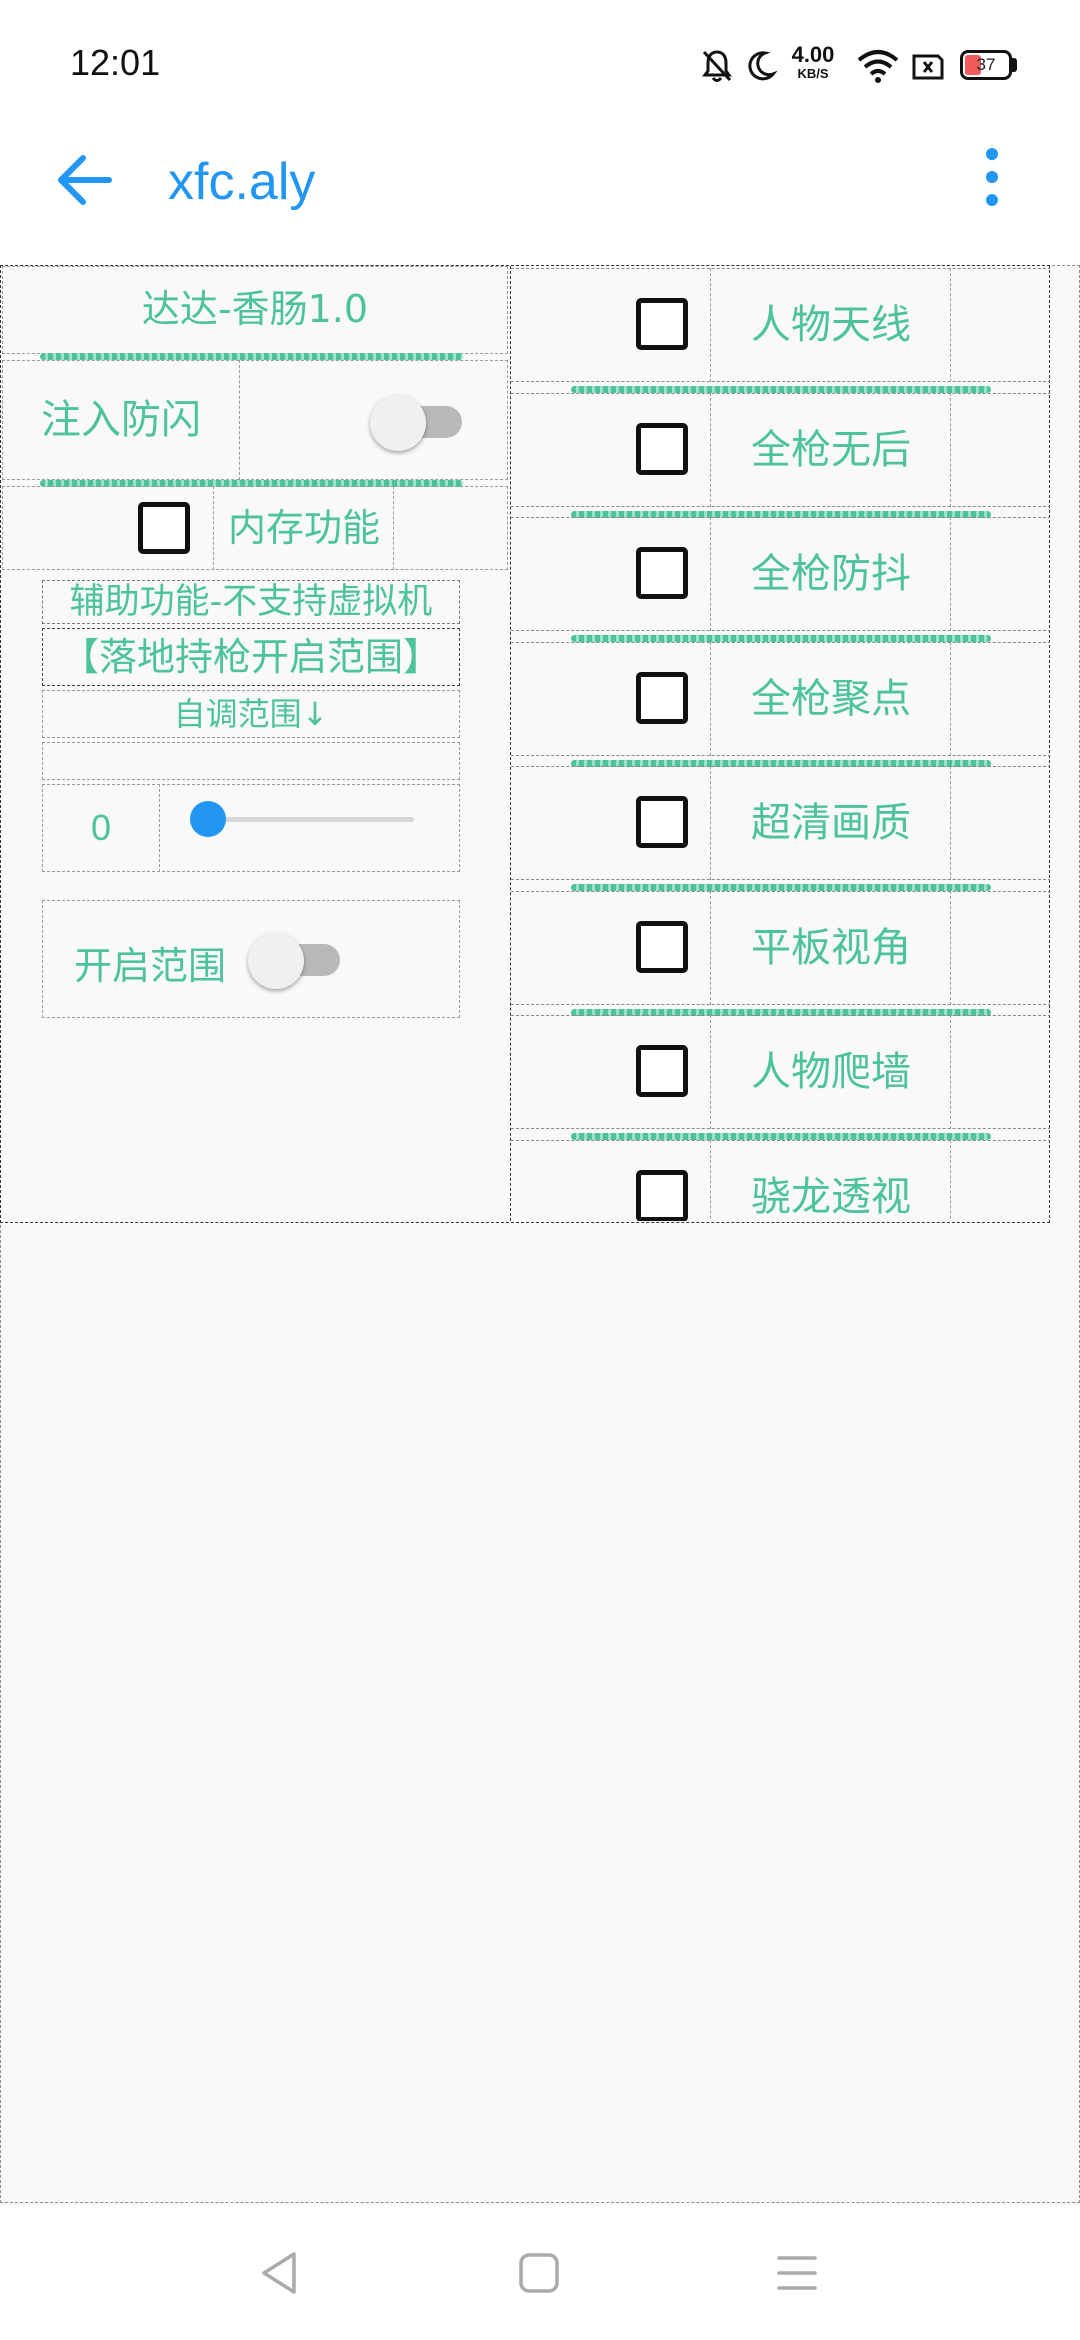  I want to click on feature-item: 人物天线, so click(780, 330).